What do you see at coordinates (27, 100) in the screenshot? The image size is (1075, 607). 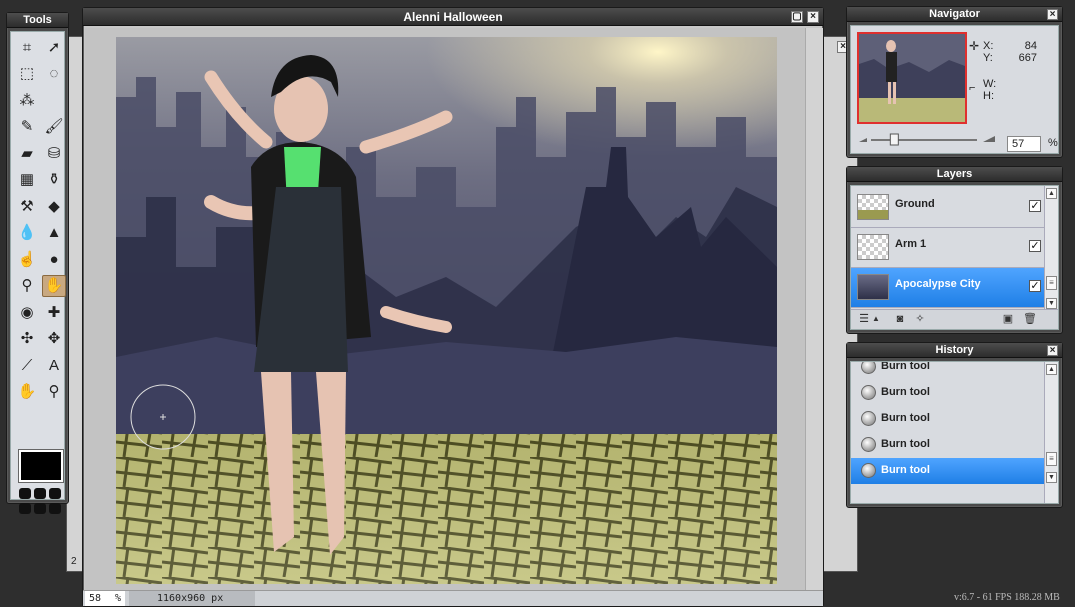 I see `magic-wand-icon: ⁂` at bounding box center [27, 100].